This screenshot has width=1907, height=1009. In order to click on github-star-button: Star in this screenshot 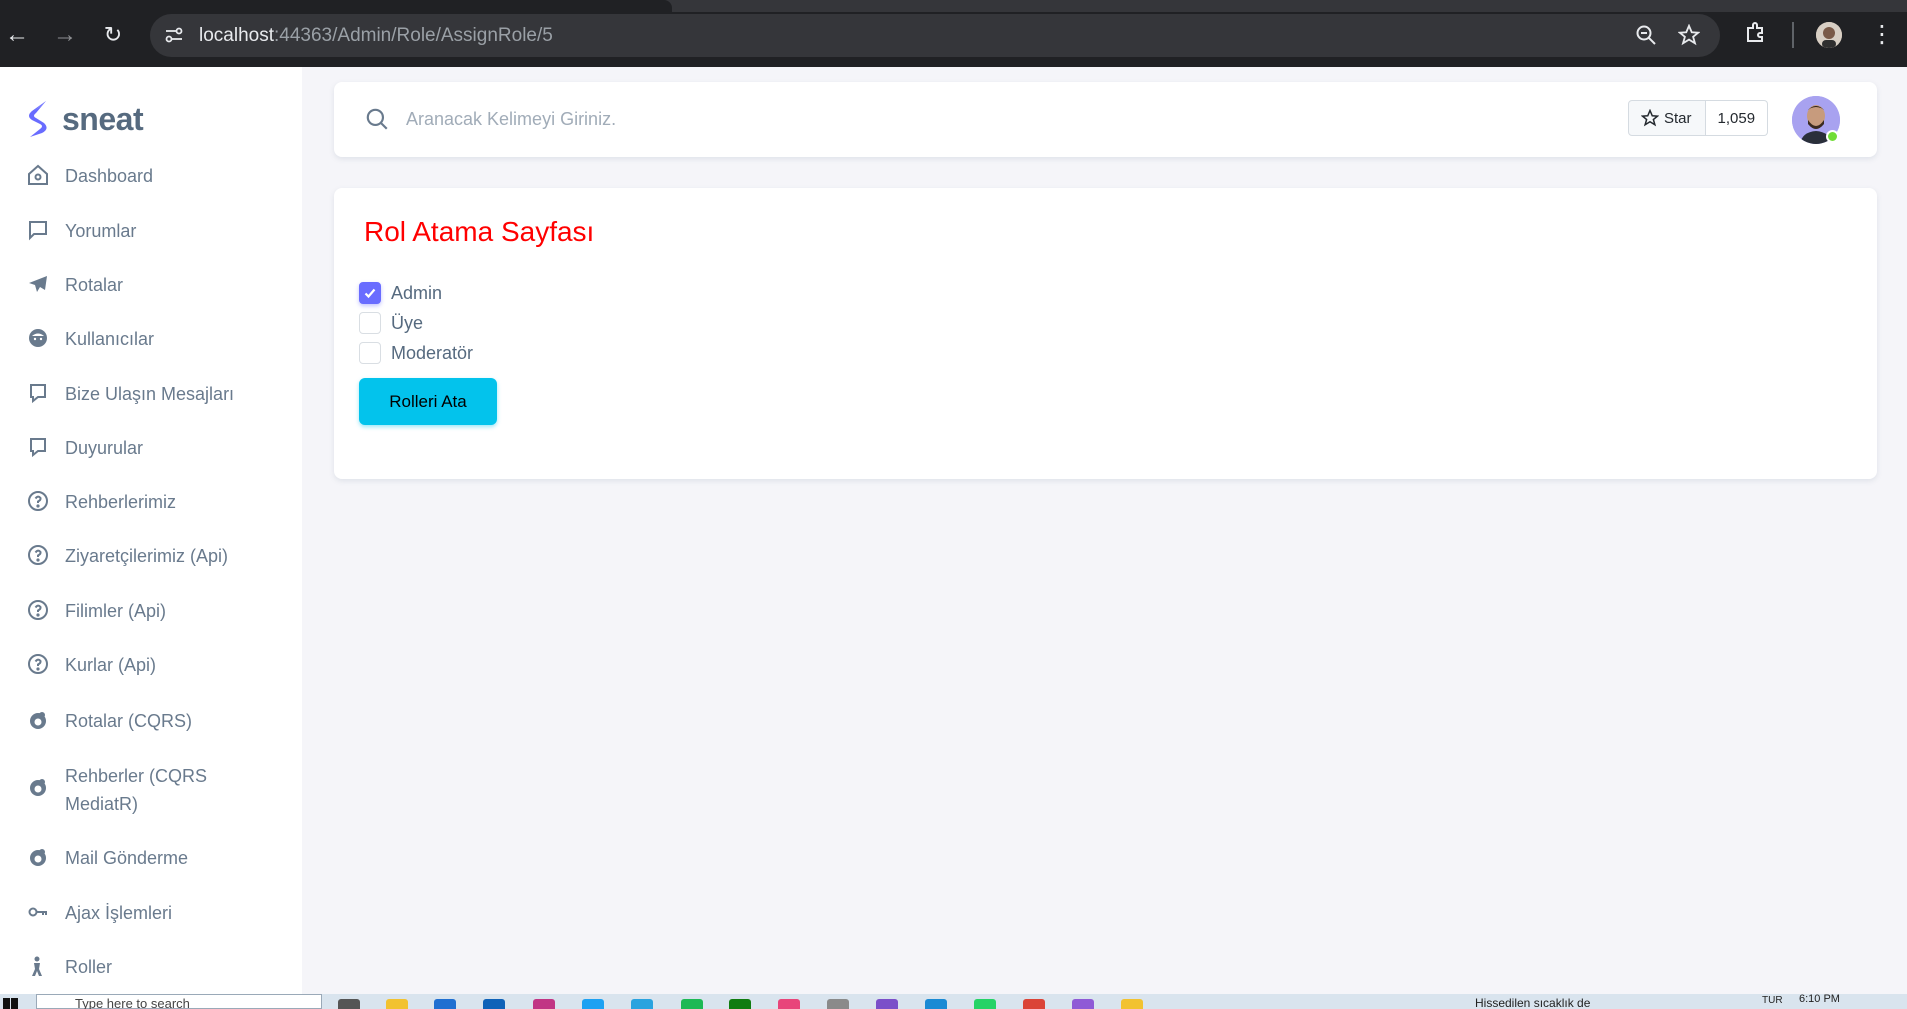, I will do `click(1667, 118)`.